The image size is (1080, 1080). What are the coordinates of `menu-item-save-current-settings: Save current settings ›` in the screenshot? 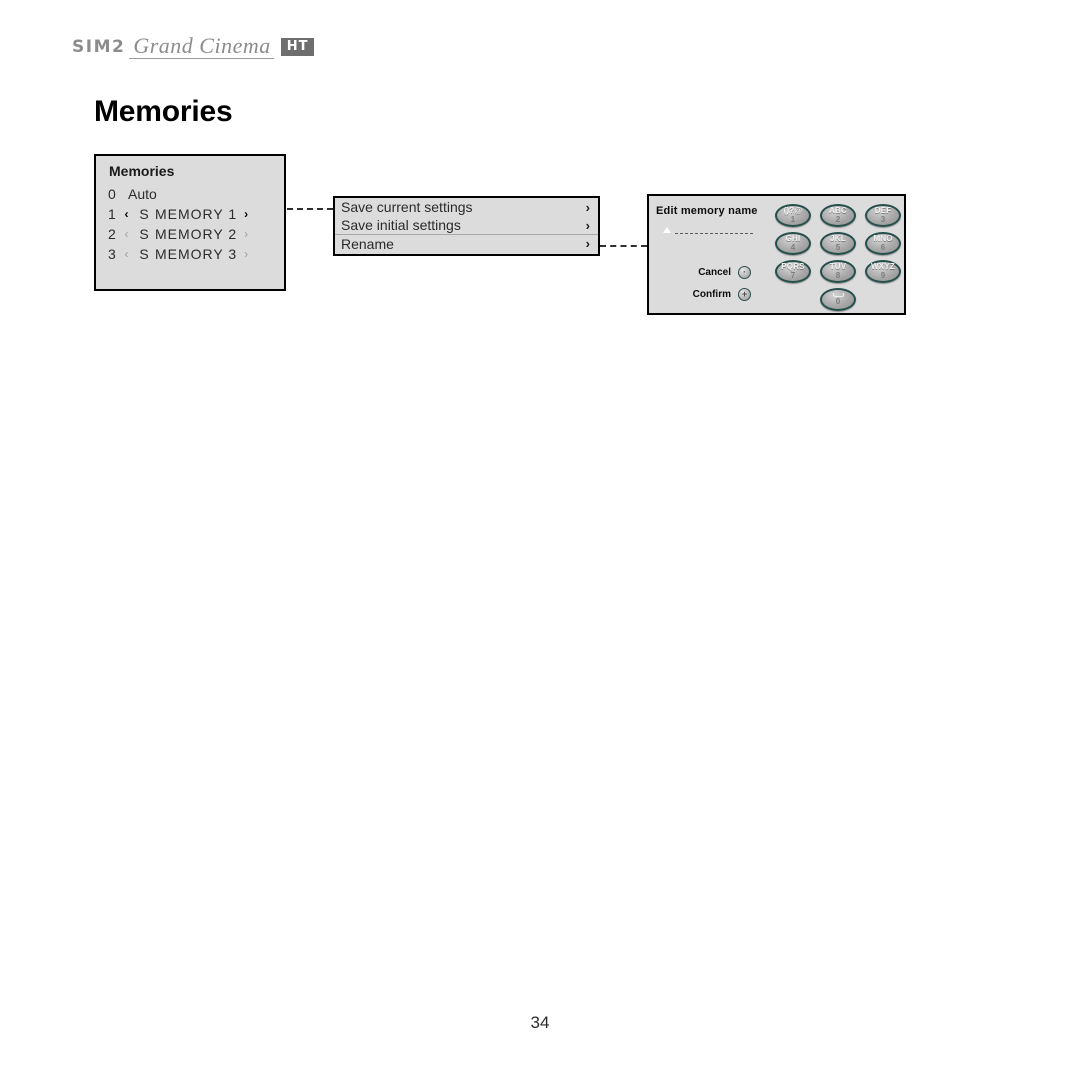 It's located at (466, 207).